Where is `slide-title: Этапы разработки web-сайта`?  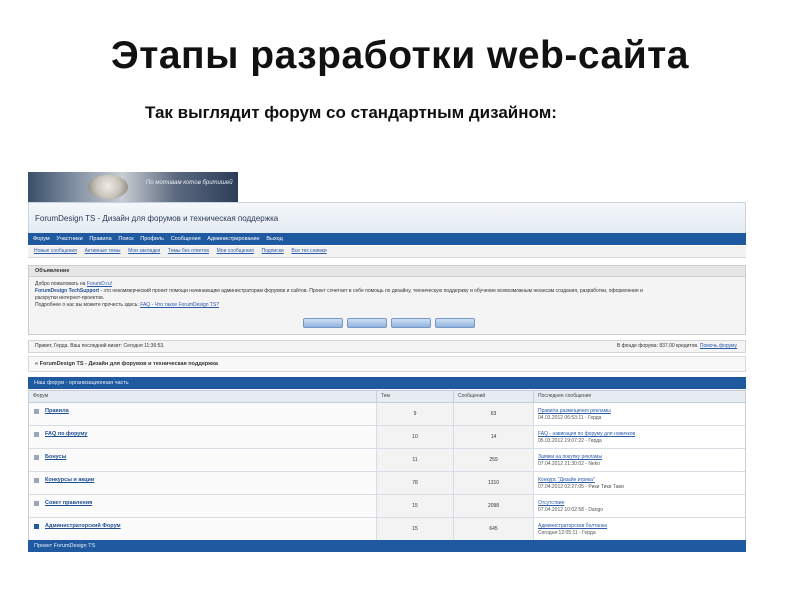 slide-title: Этапы разработки web-сайта is located at coordinates (400, 55).